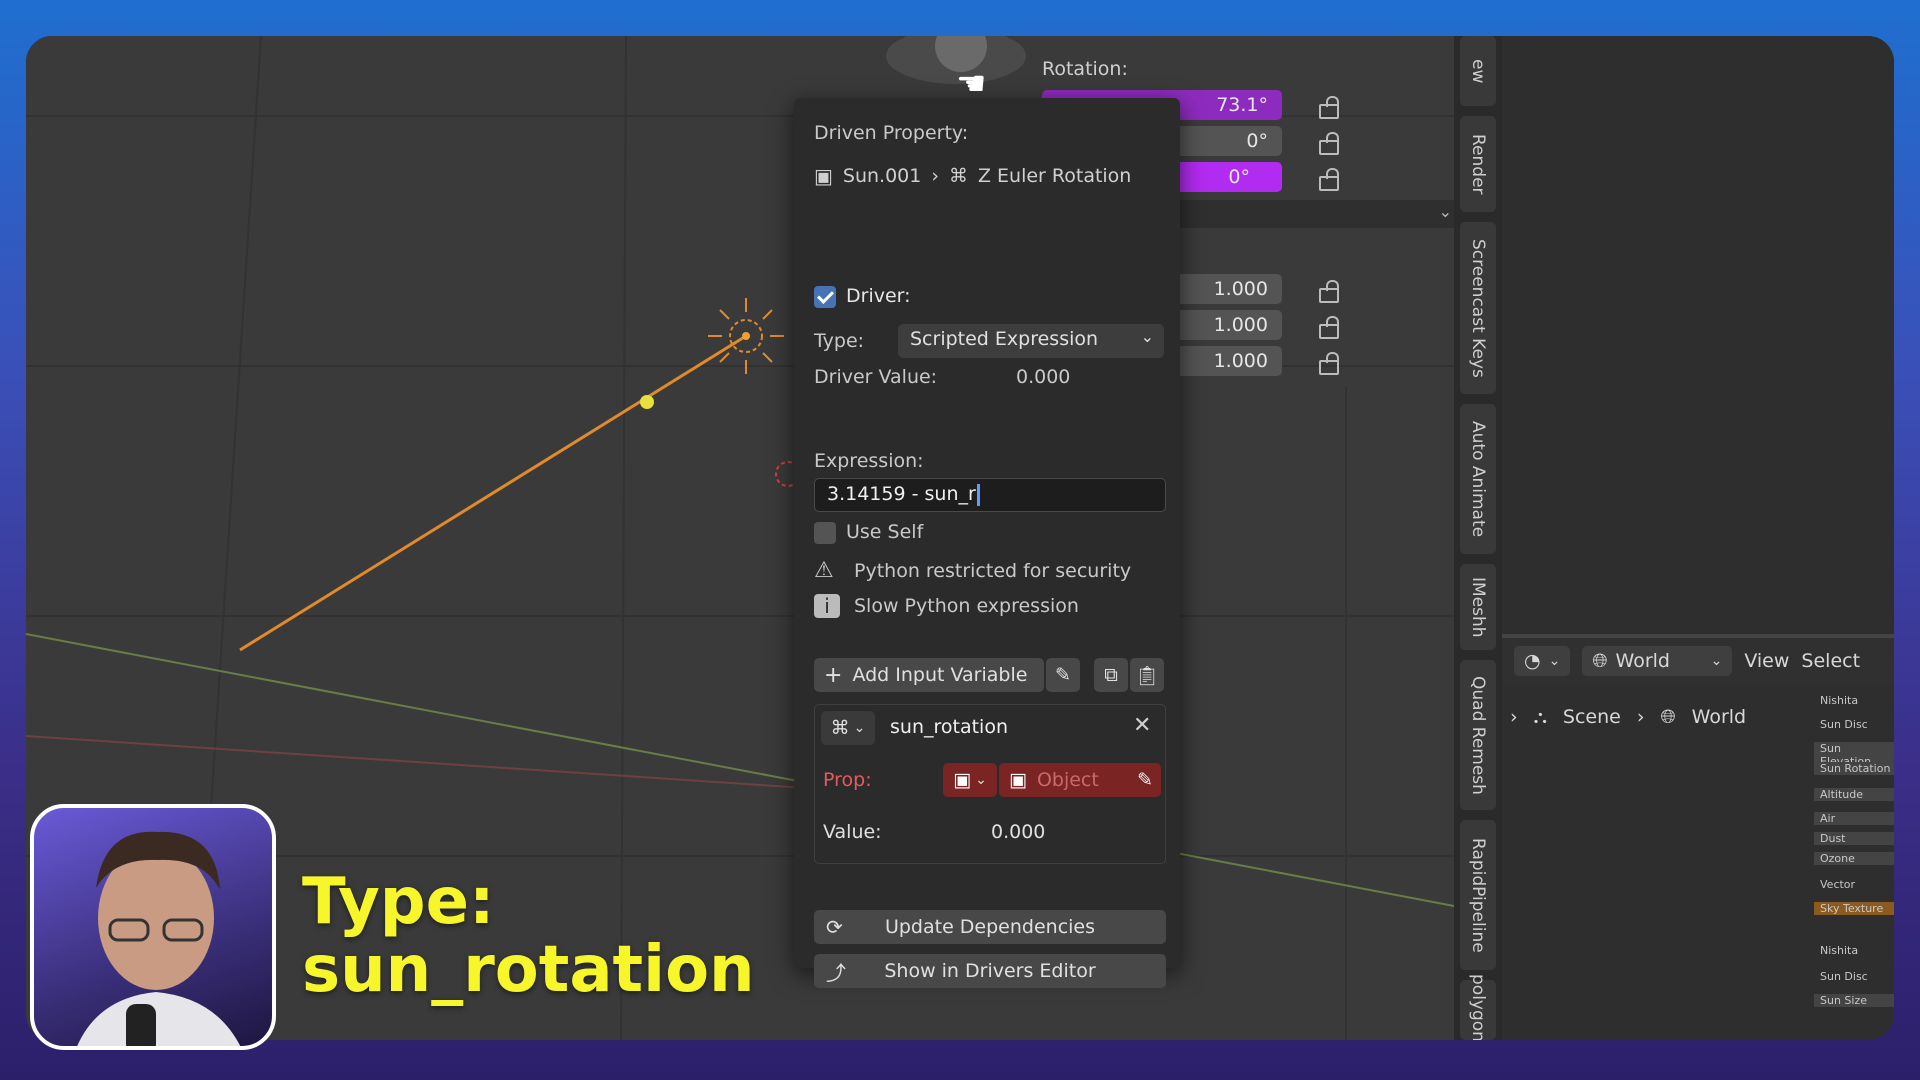 The image size is (1920, 1080). I want to click on variable-type-dropdown: ⌘ ⌄, so click(848, 728).